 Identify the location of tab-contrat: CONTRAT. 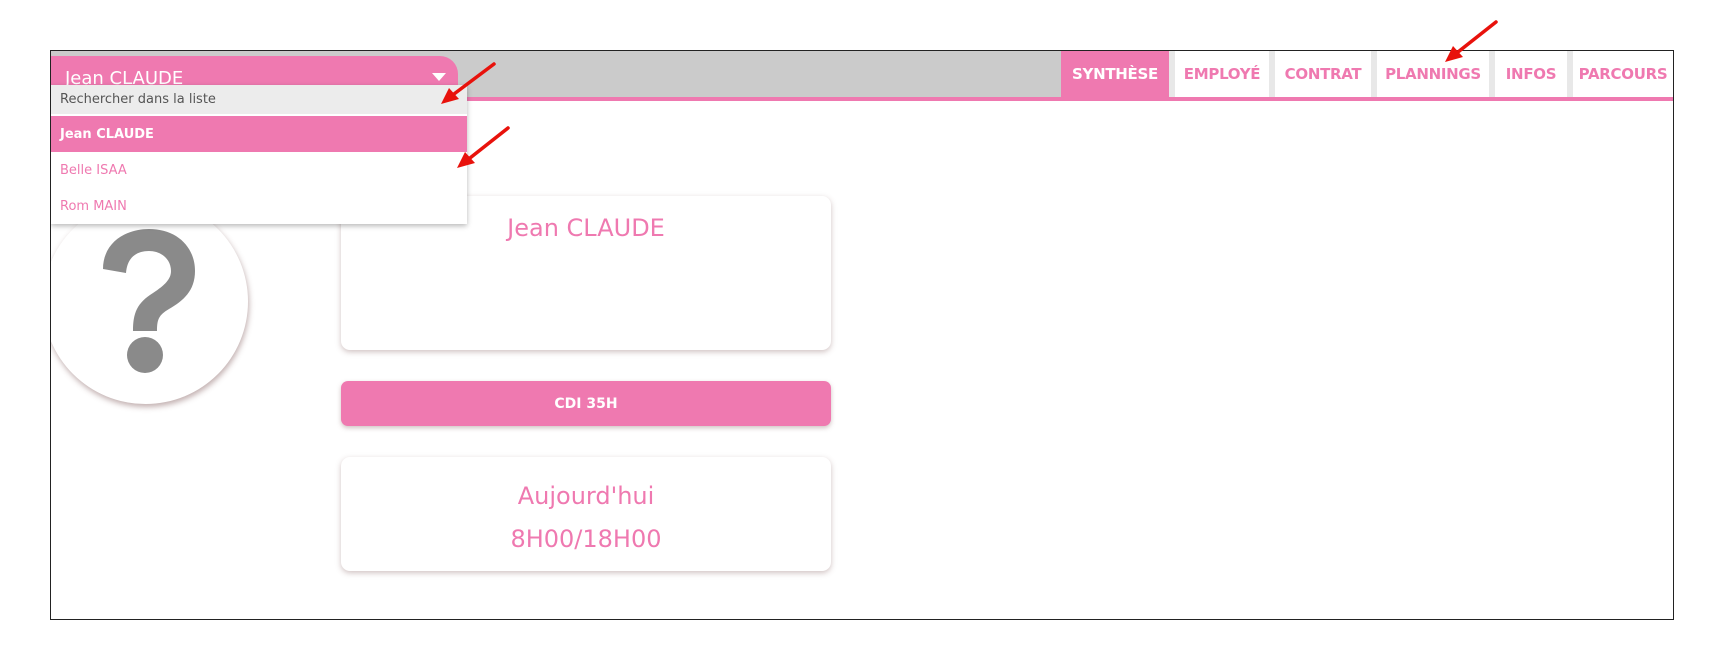
(1320, 74).